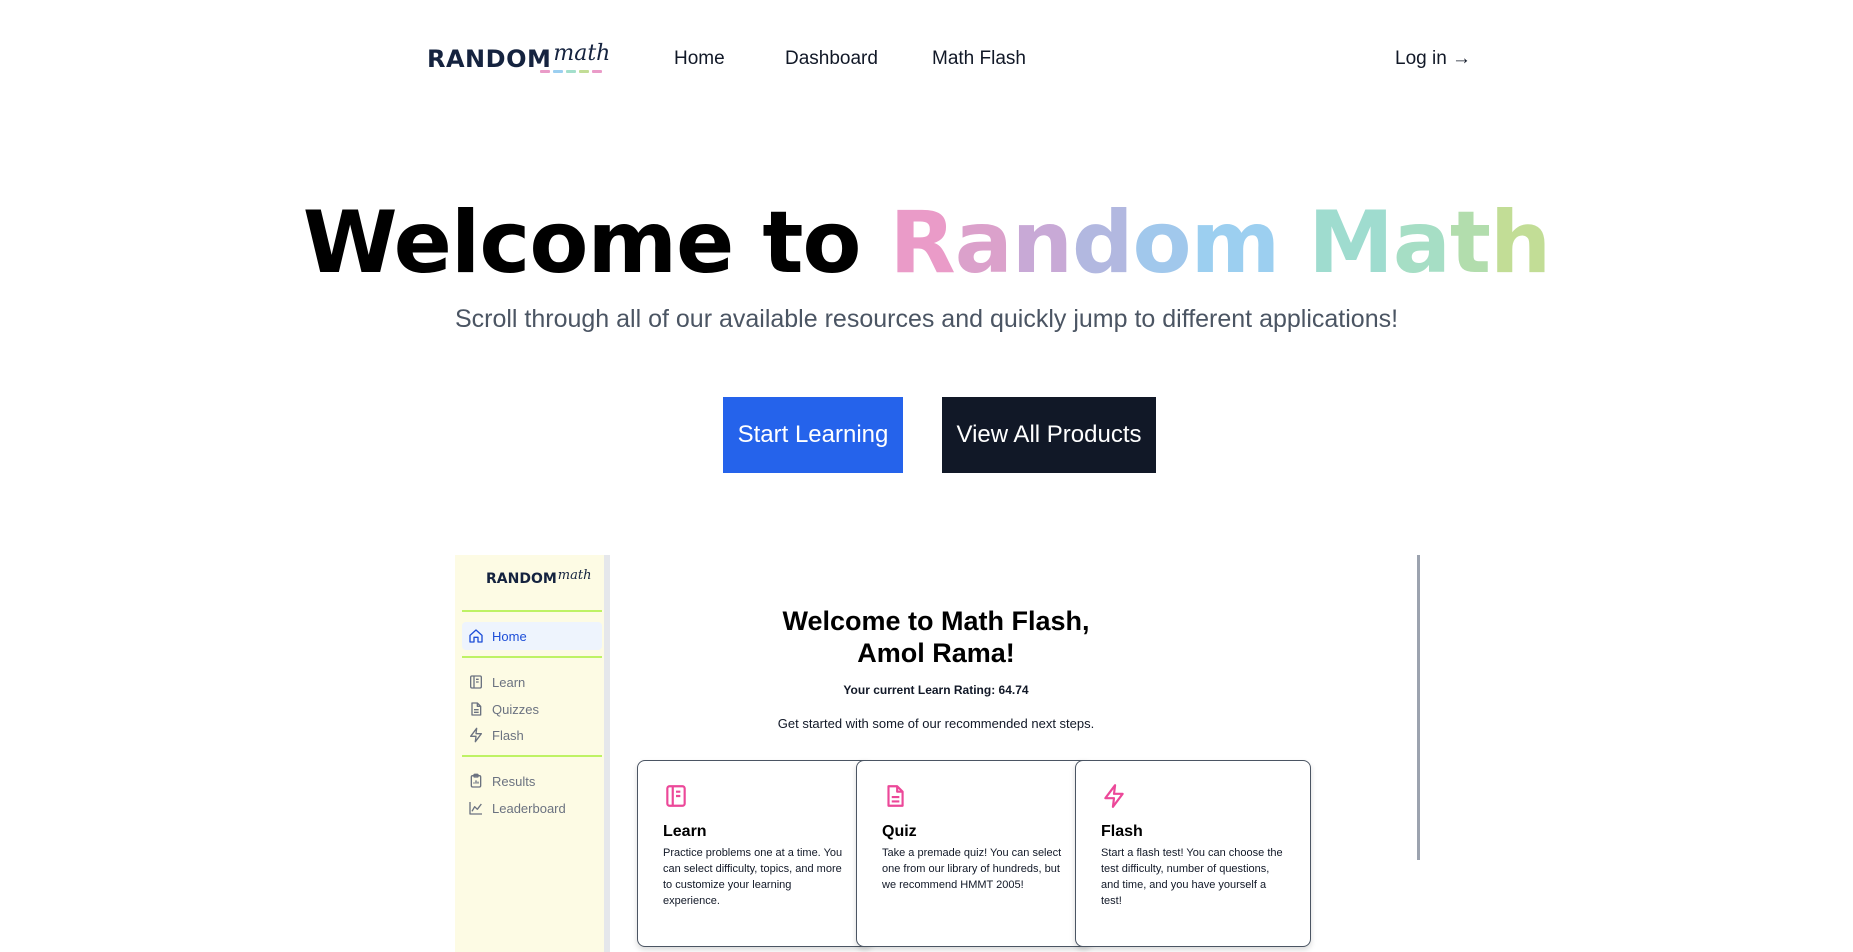 The image size is (1853, 952). Describe the element at coordinates (514, 781) in the screenshot. I see `sidebar-item-label: Results` at that location.